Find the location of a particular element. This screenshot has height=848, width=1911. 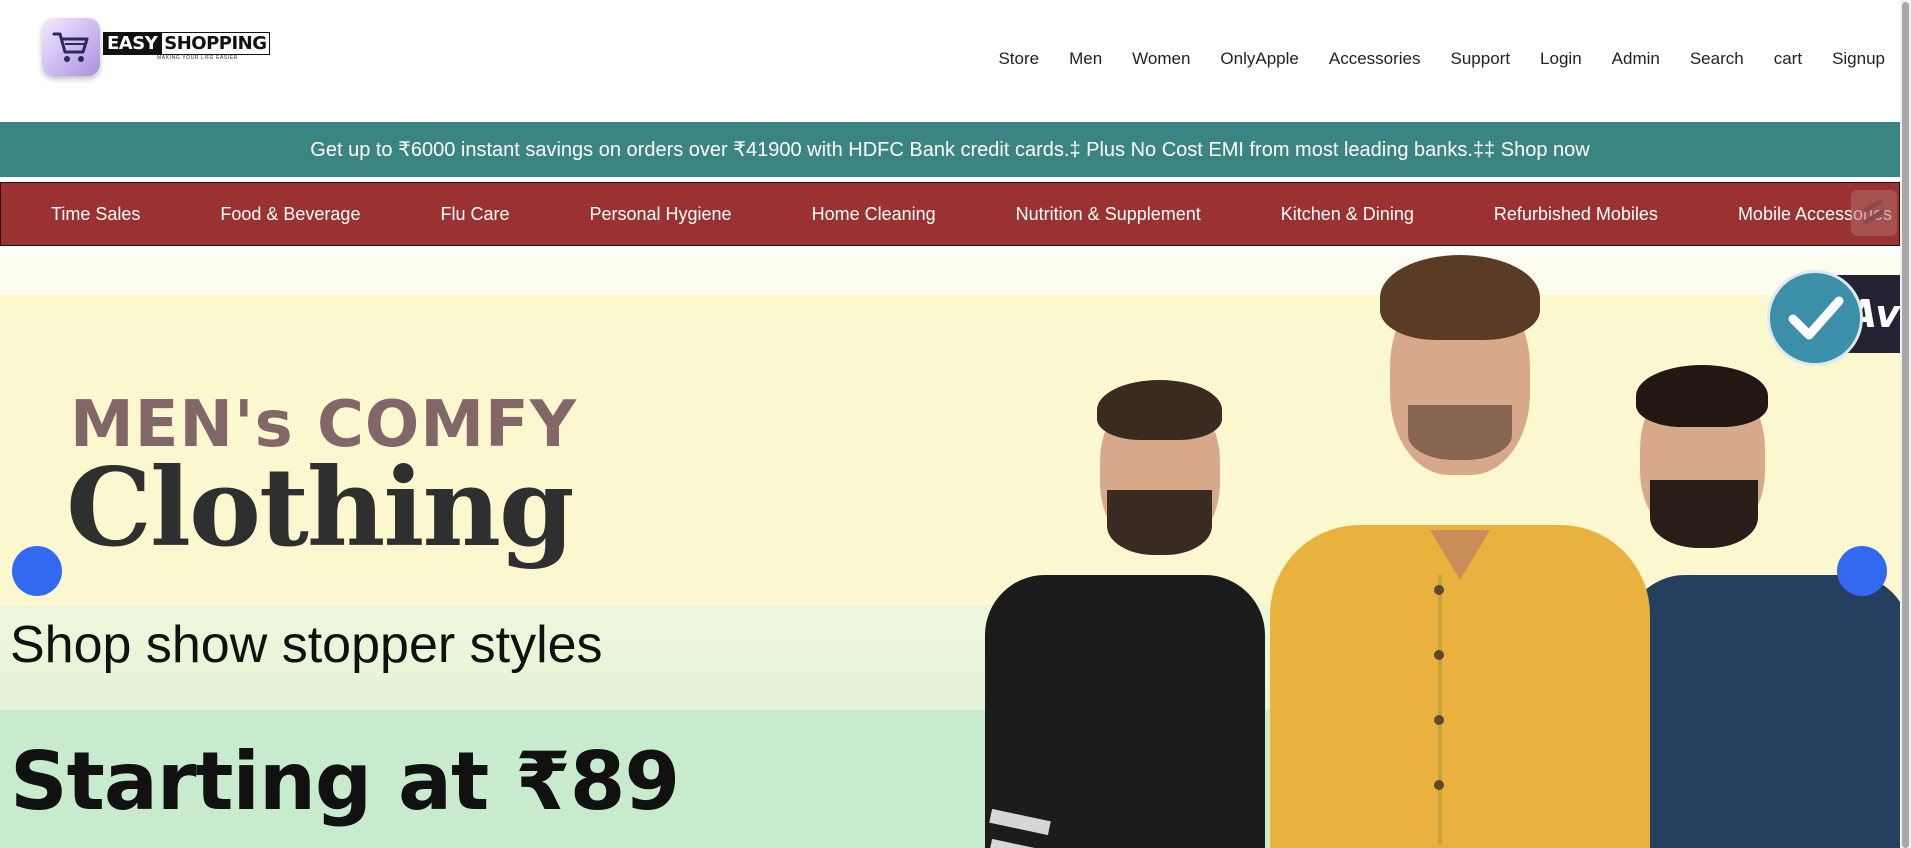

scroll-icon is located at coordinates (1874, 212).